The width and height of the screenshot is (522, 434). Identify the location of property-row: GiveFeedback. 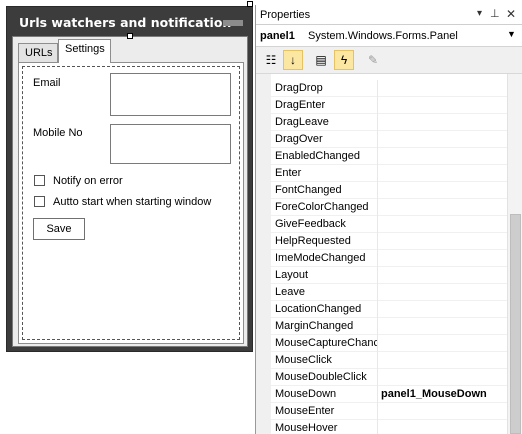
(389, 224).